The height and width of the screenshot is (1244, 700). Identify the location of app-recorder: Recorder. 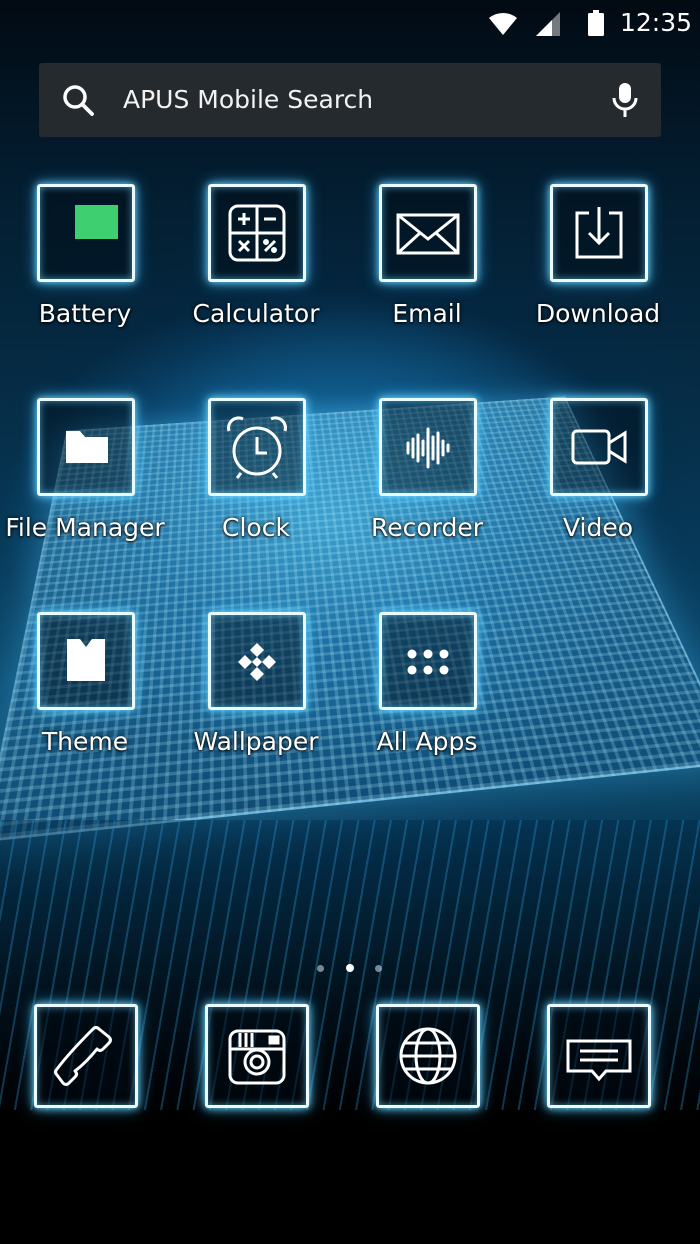
(427, 483).